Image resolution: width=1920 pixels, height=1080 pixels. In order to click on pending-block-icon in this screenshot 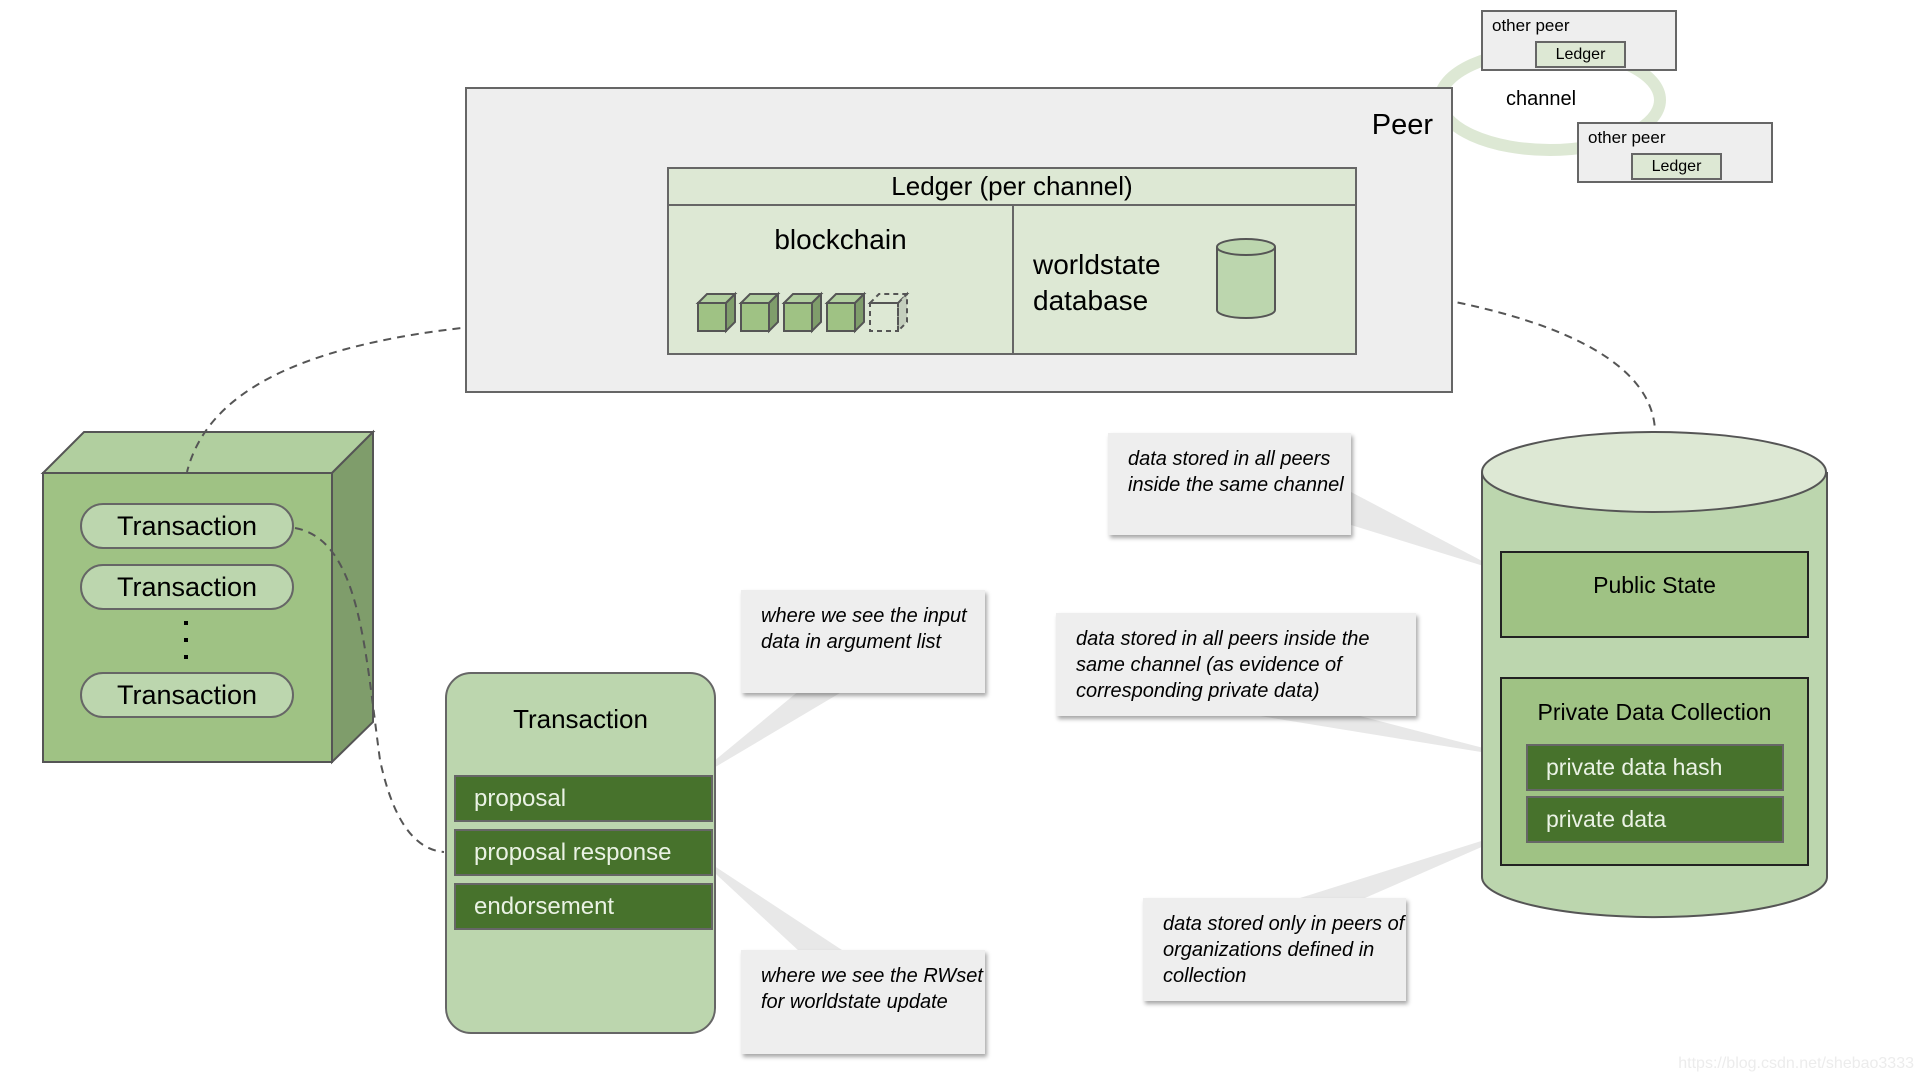, I will do `click(888, 312)`.